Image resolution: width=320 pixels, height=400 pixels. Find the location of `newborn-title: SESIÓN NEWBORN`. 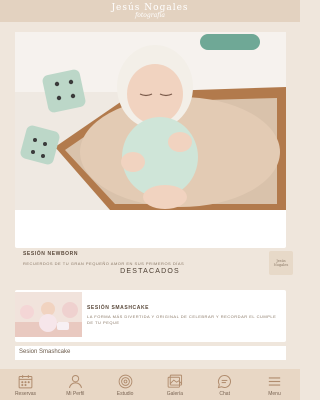

newborn-title: SESIÓN NEWBORN is located at coordinates (51, 254).